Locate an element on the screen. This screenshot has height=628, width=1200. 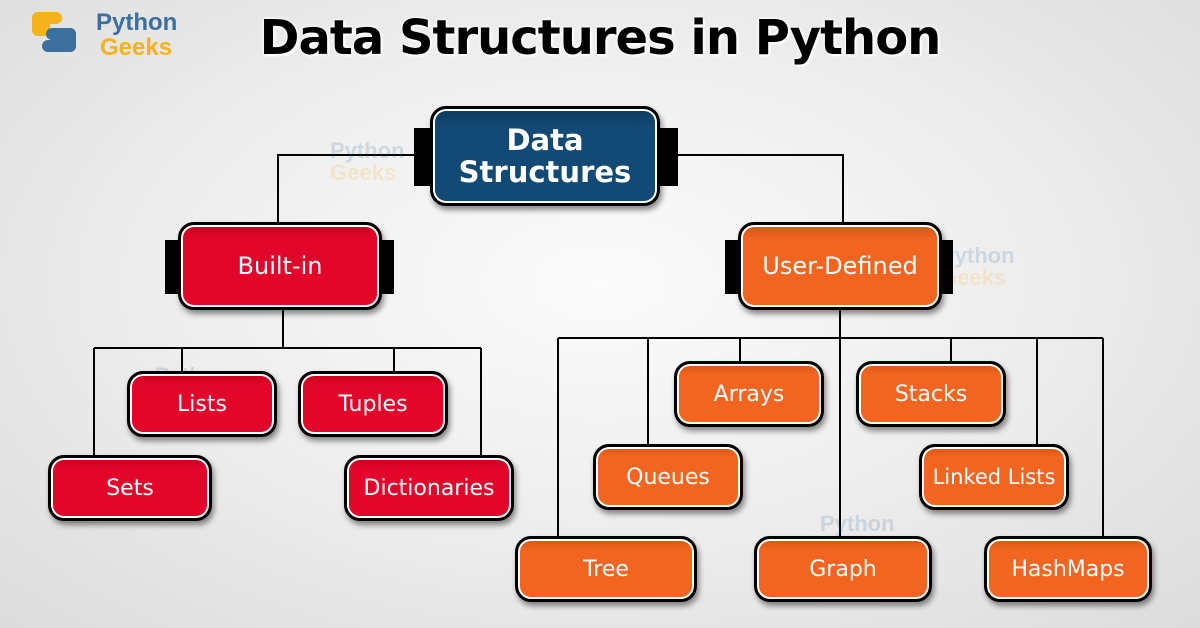
root-node-label-line2: Structures is located at coordinates (545, 172).